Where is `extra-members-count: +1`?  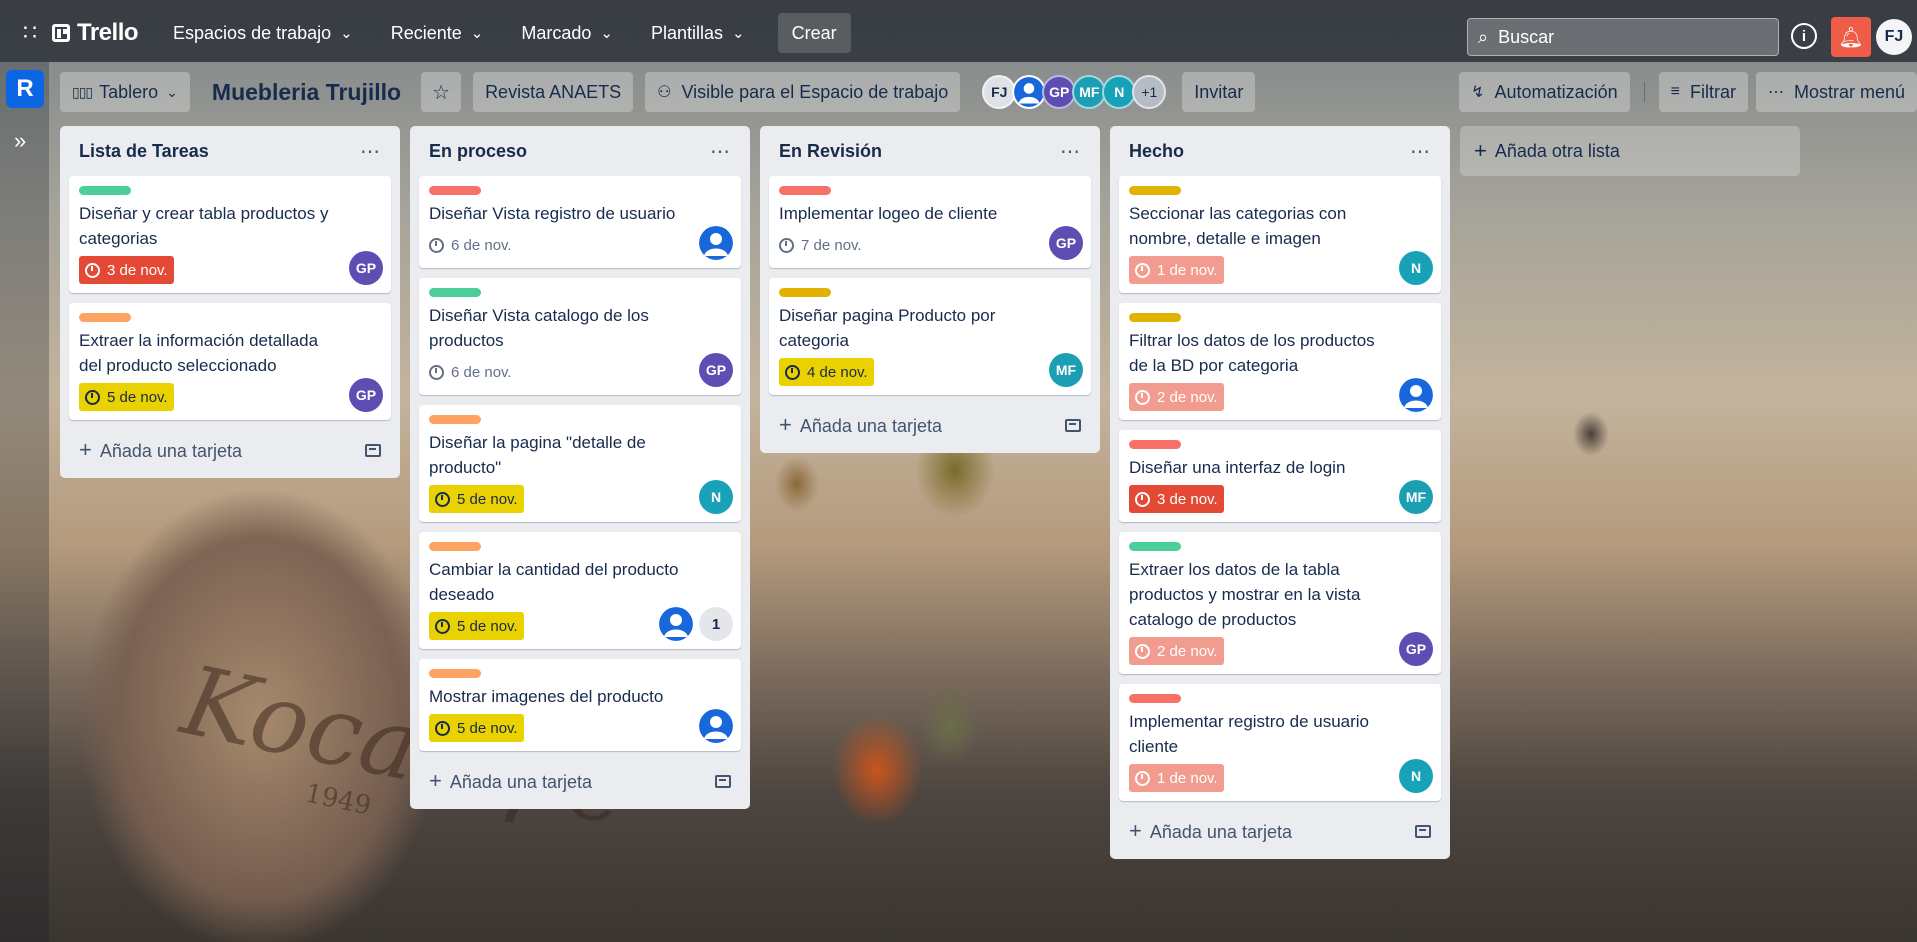 extra-members-count: +1 is located at coordinates (1149, 92).